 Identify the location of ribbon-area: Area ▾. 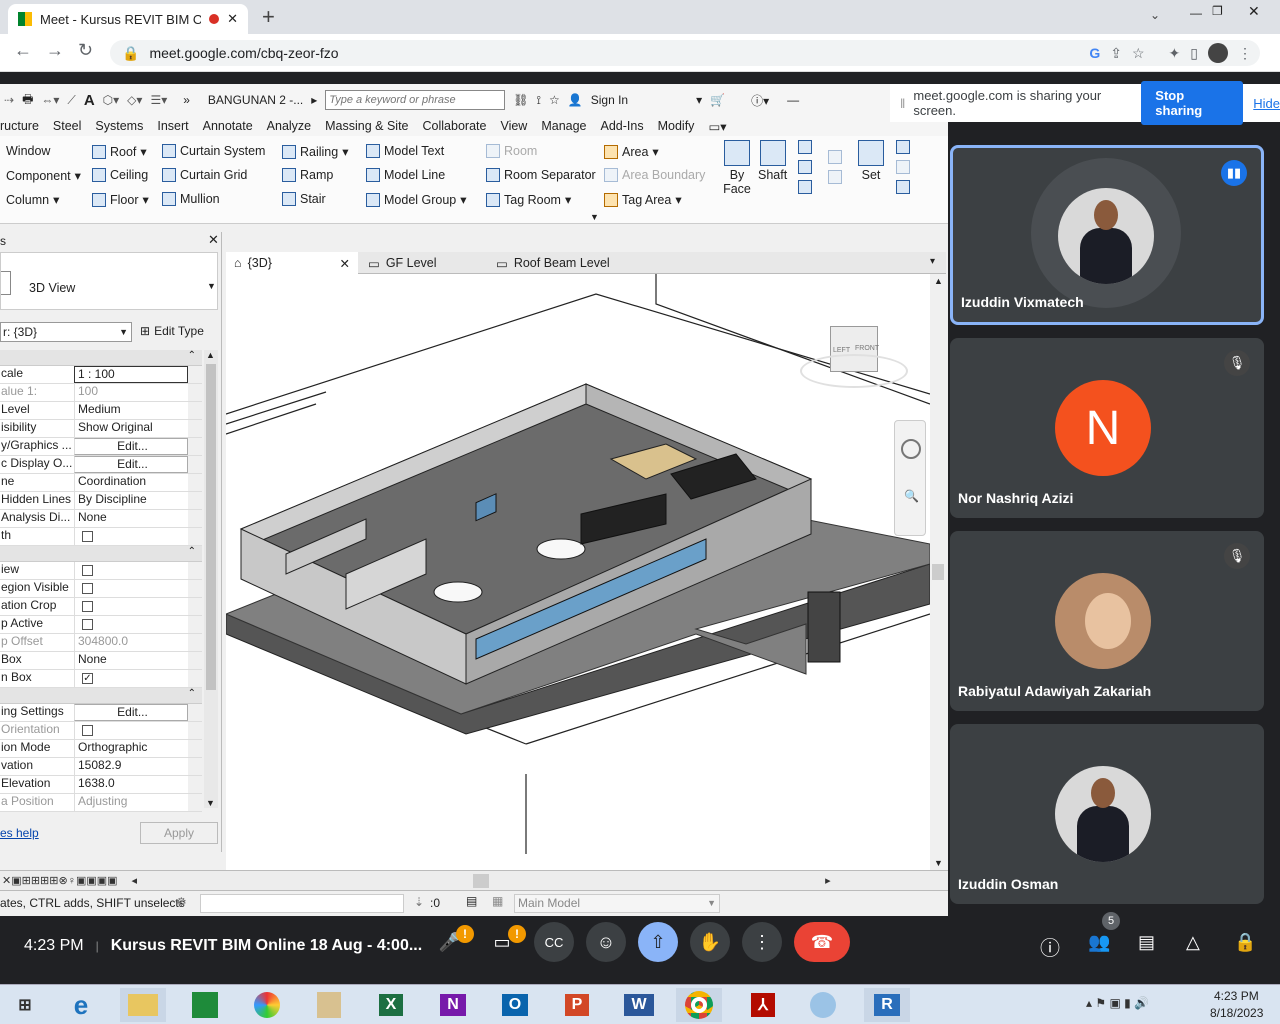
(631, 151).